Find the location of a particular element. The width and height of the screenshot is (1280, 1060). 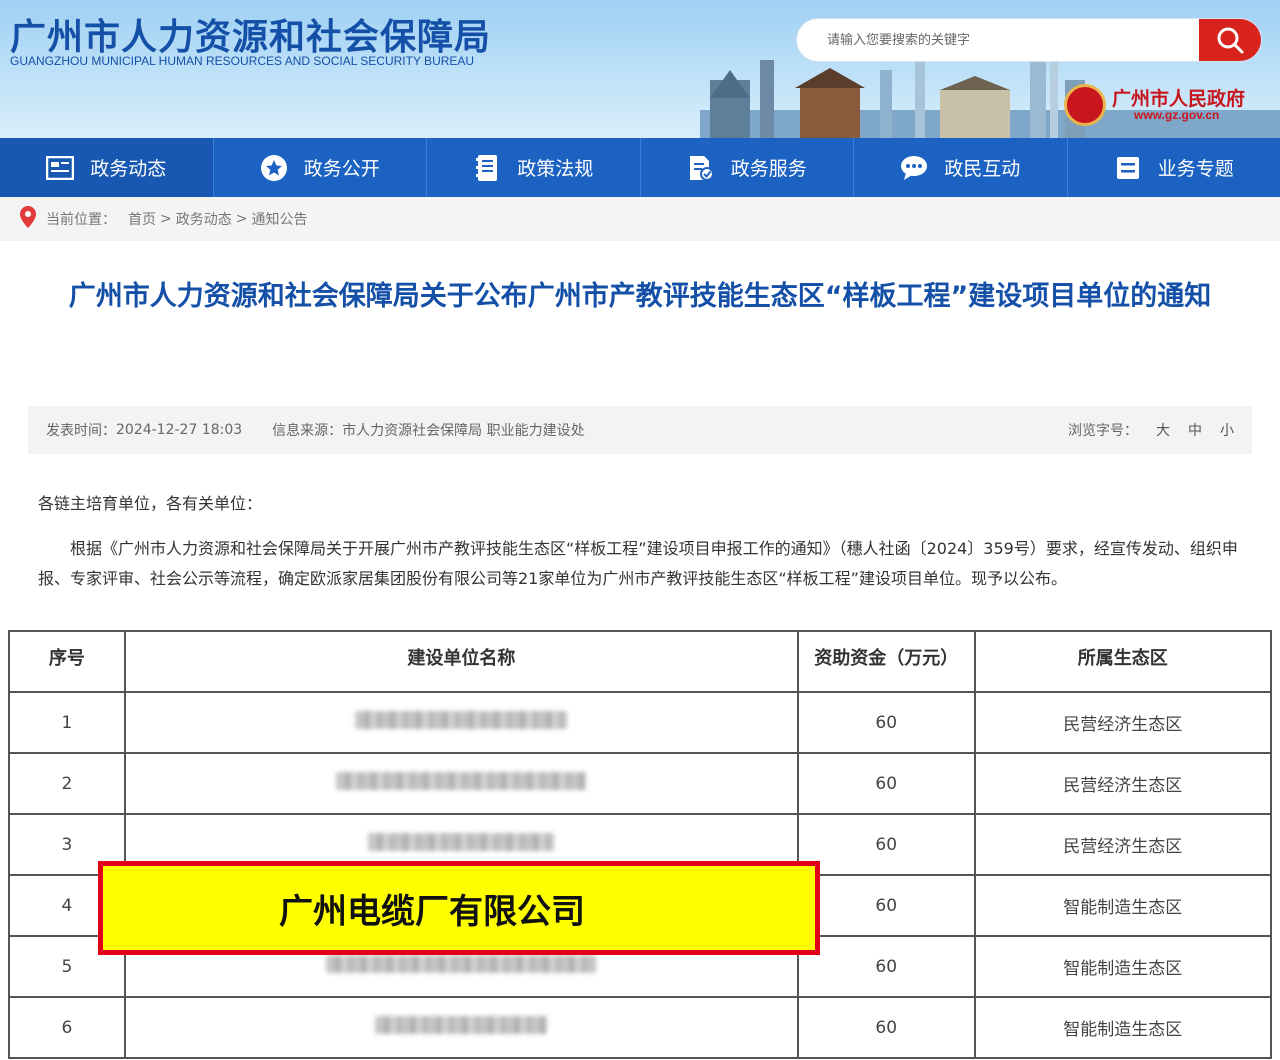

row-no: 1 is located at coordinates (67, 722).